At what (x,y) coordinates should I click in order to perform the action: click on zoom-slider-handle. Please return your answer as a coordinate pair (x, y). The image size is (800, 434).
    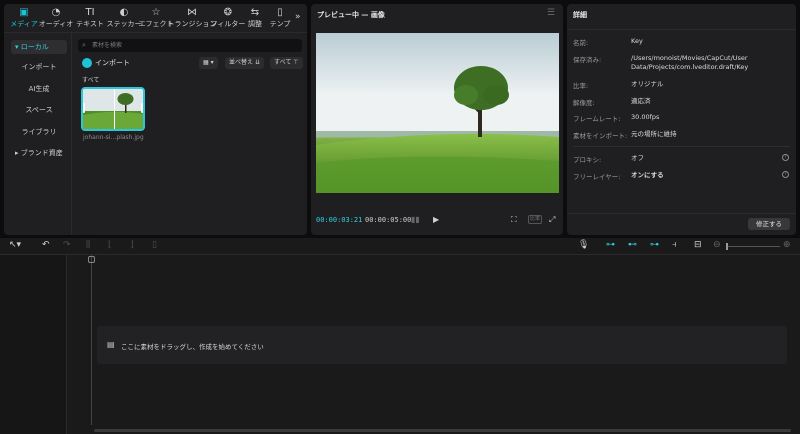
    Looking at the image, I should click on (727, 246).